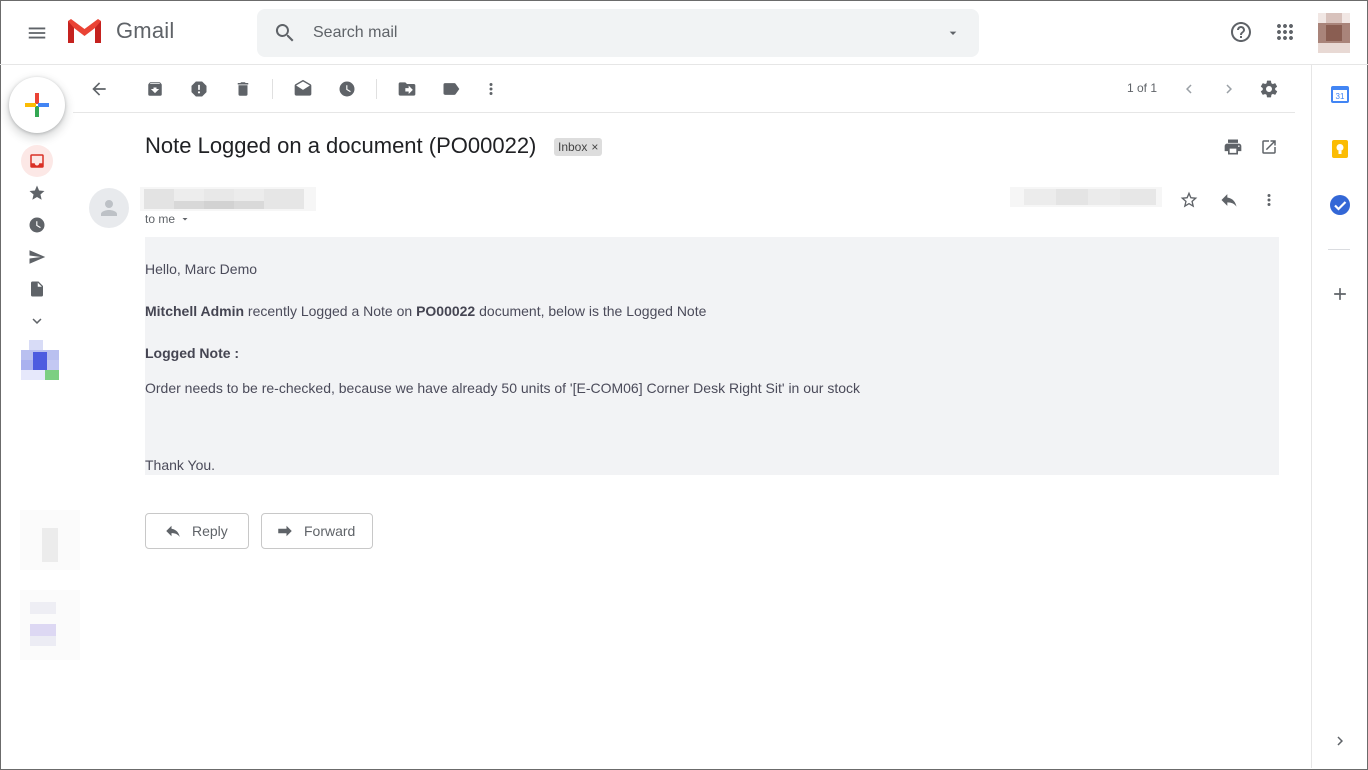  Describe the element at coordinates (180, 465) in the screenshot. I see `closing-text: Thank You.` at that location.